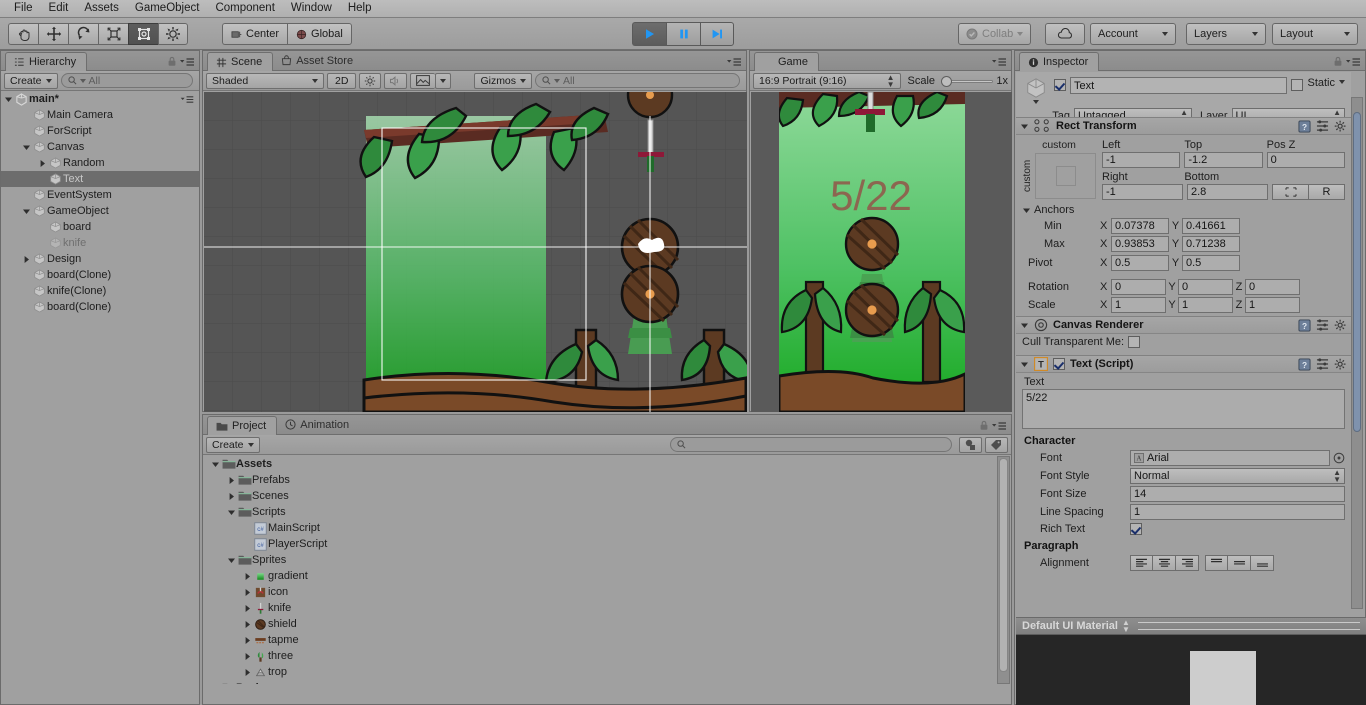 This screenshot has width=1366, height=705. I want to click on canvas-renderer-foldout-arrow-icon, so click(1024, 325).